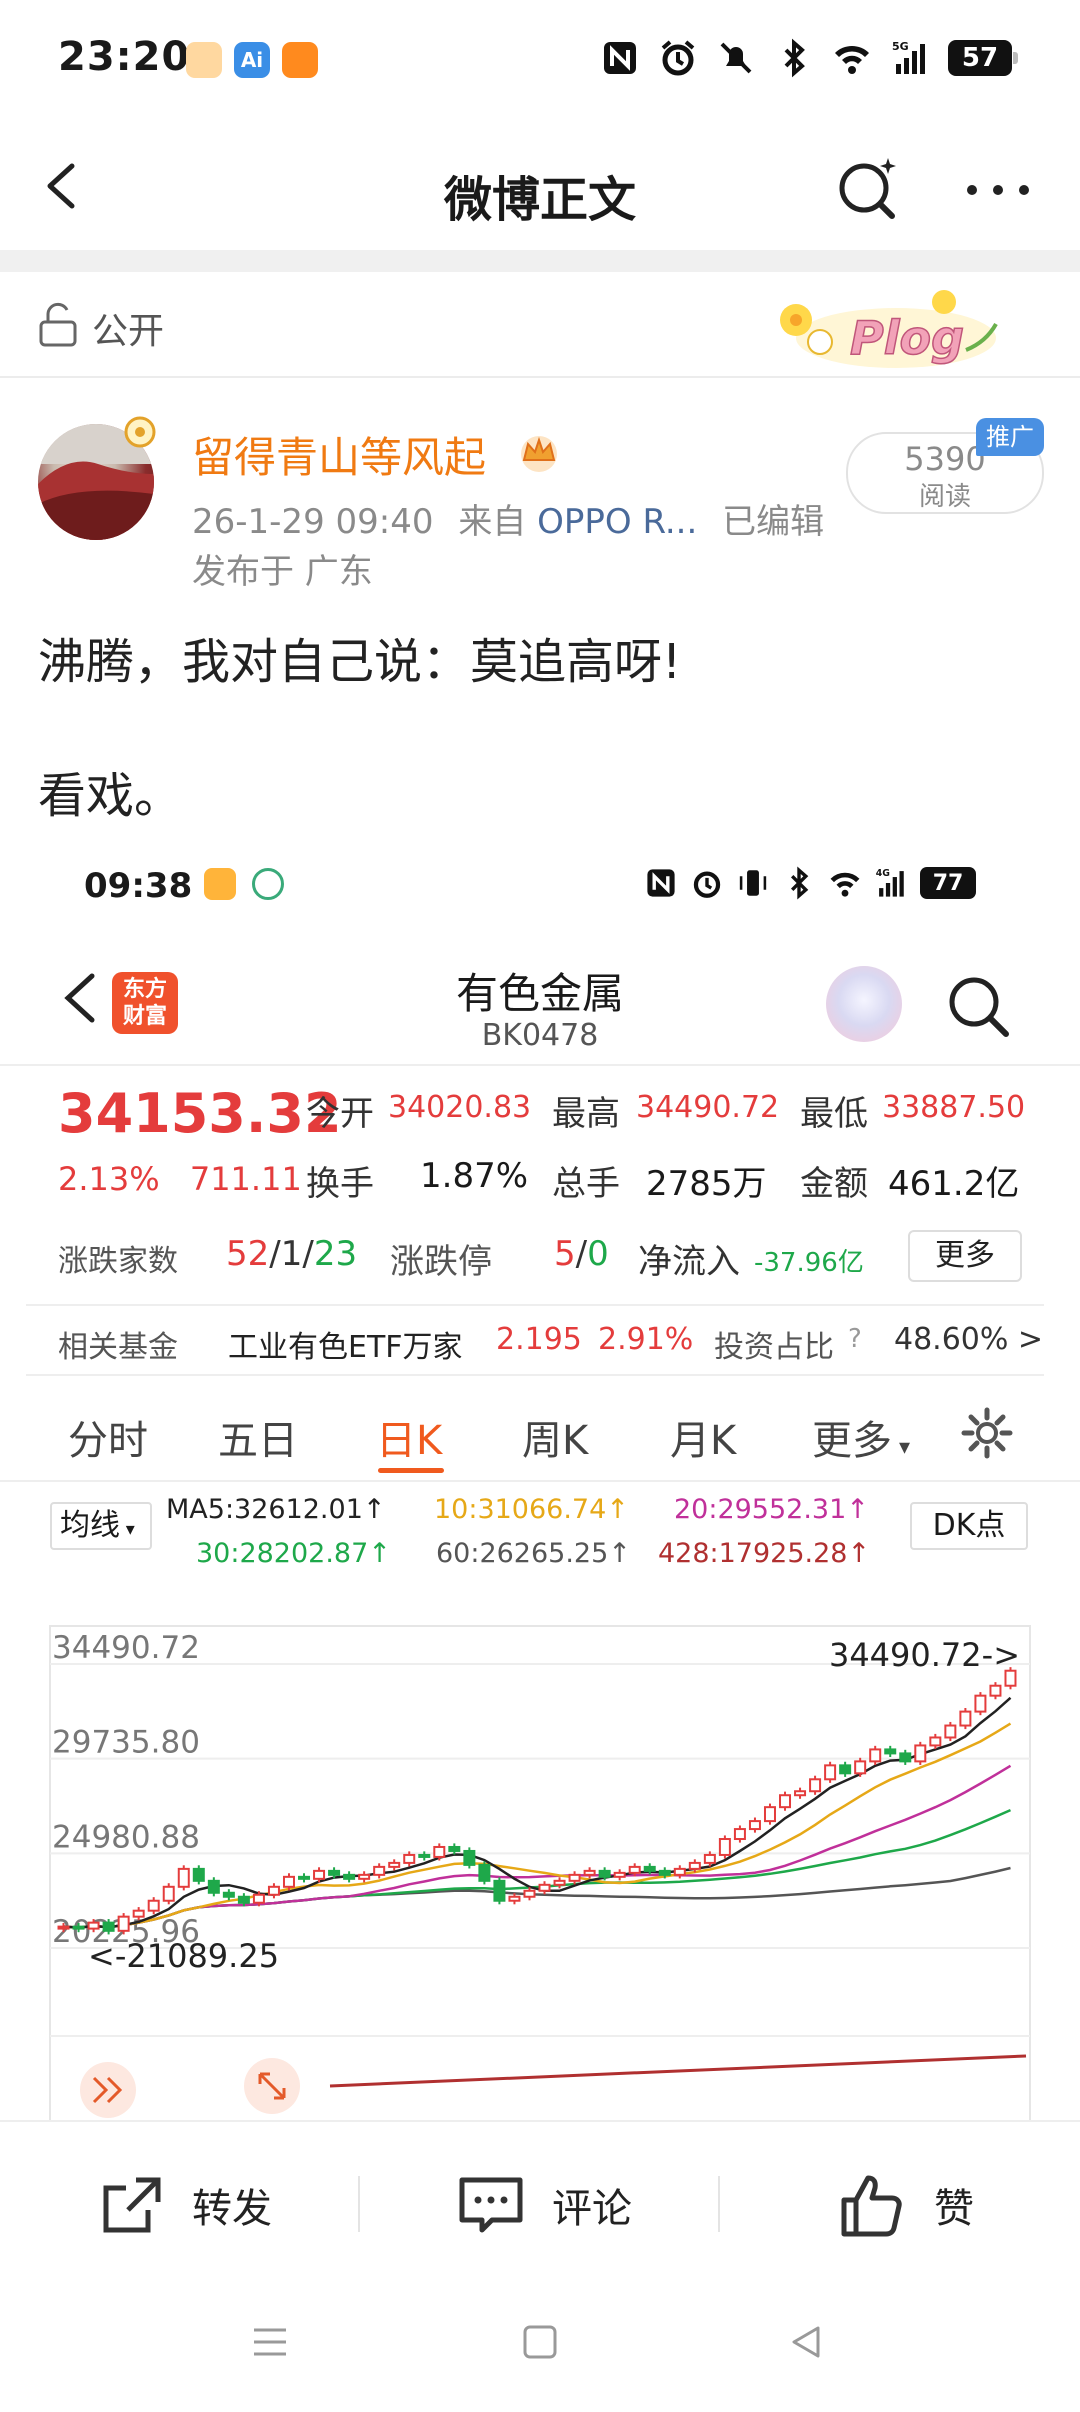 The height and width of the screenshot is (2412, 1080). I want to click on turnover-value: 1.87%, so click(474, 1176).